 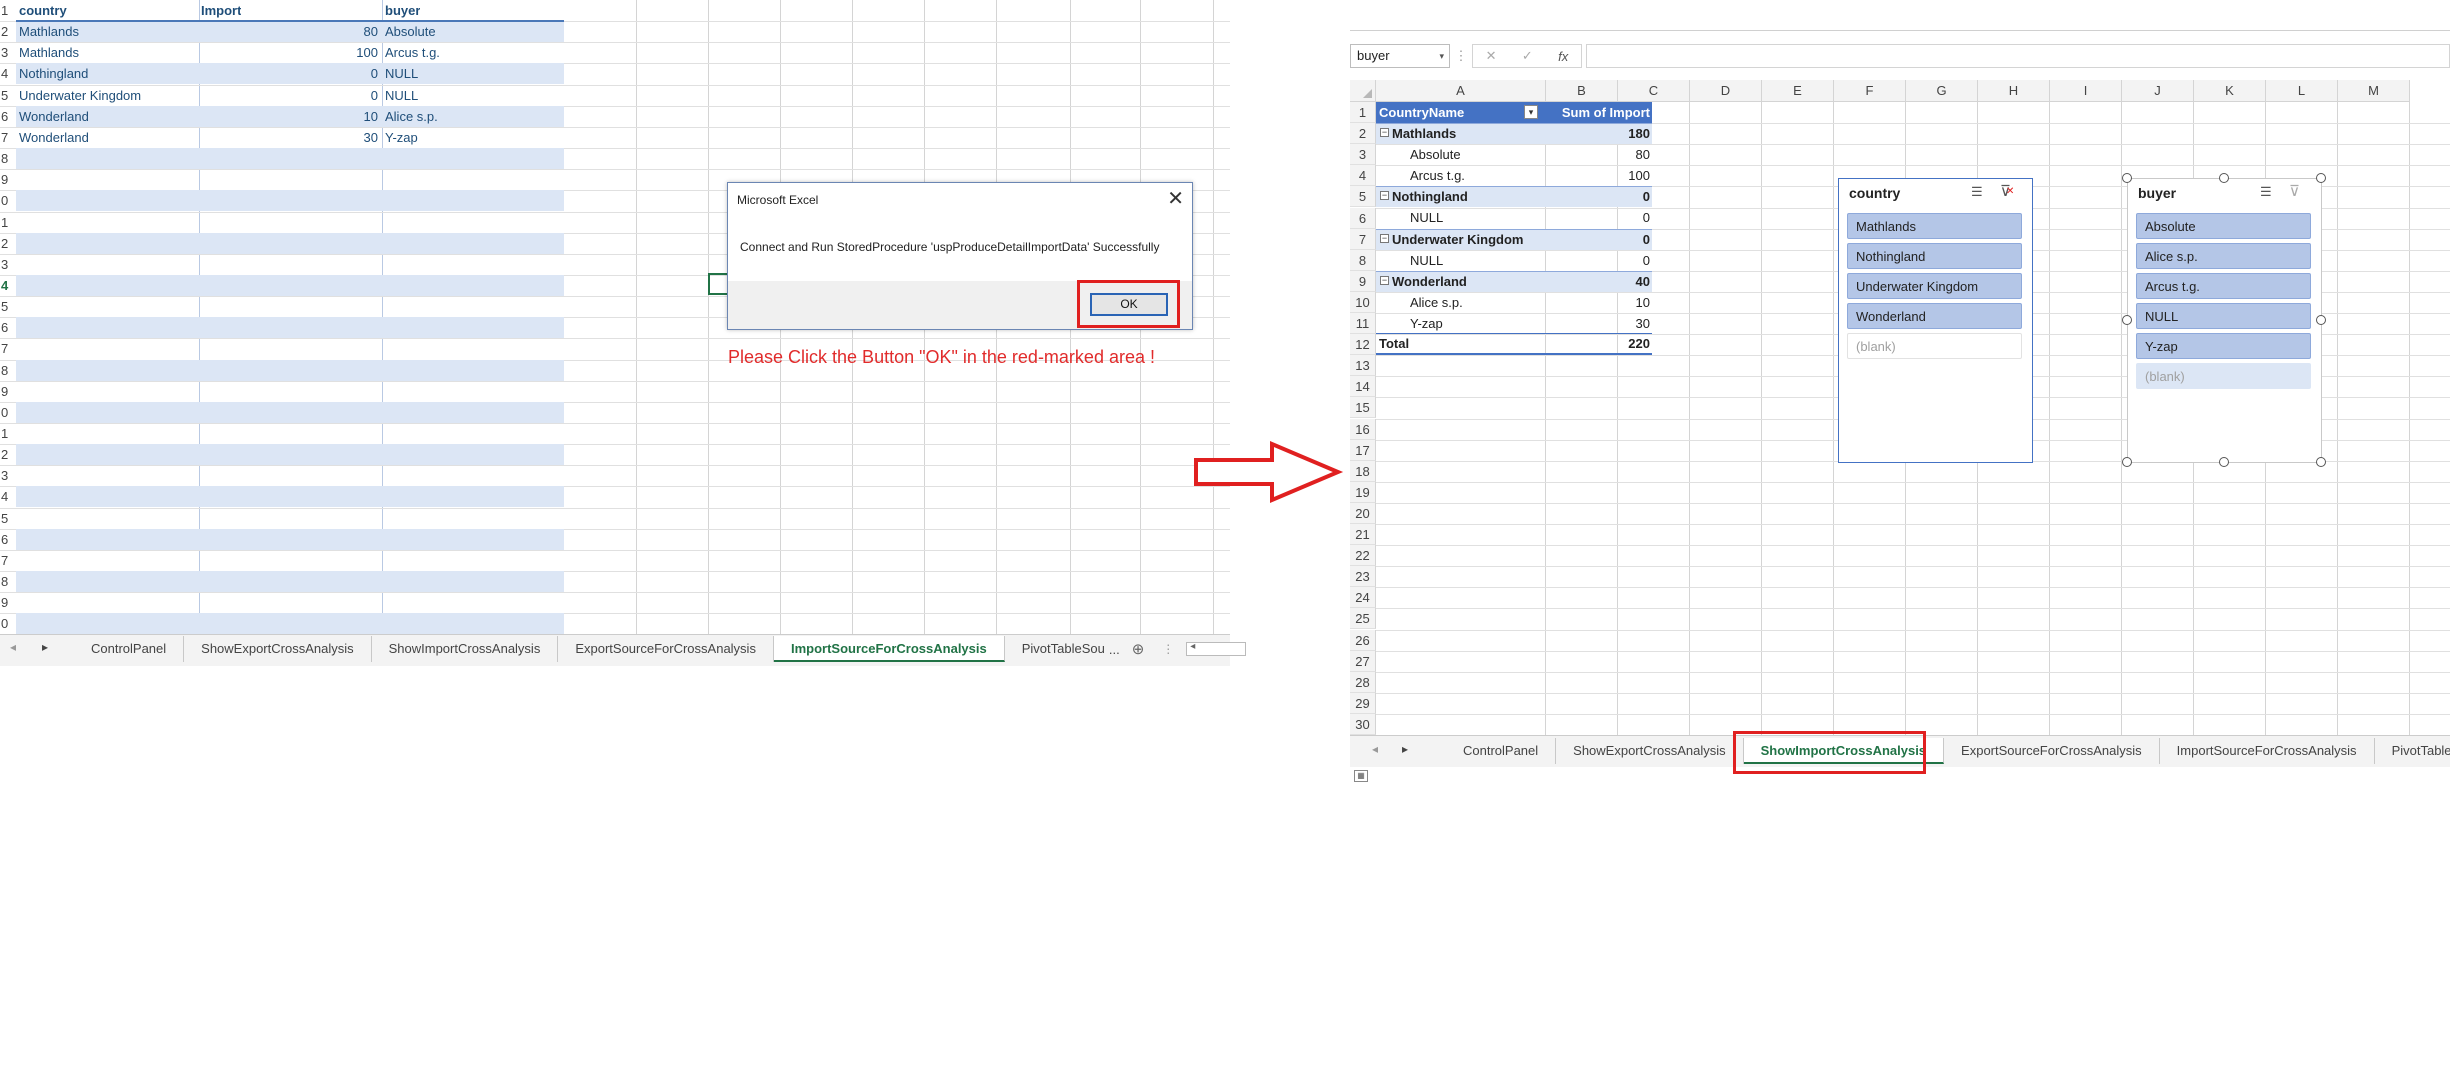 I want to click on close-icon: ✕, so click(x=1175, y=199).